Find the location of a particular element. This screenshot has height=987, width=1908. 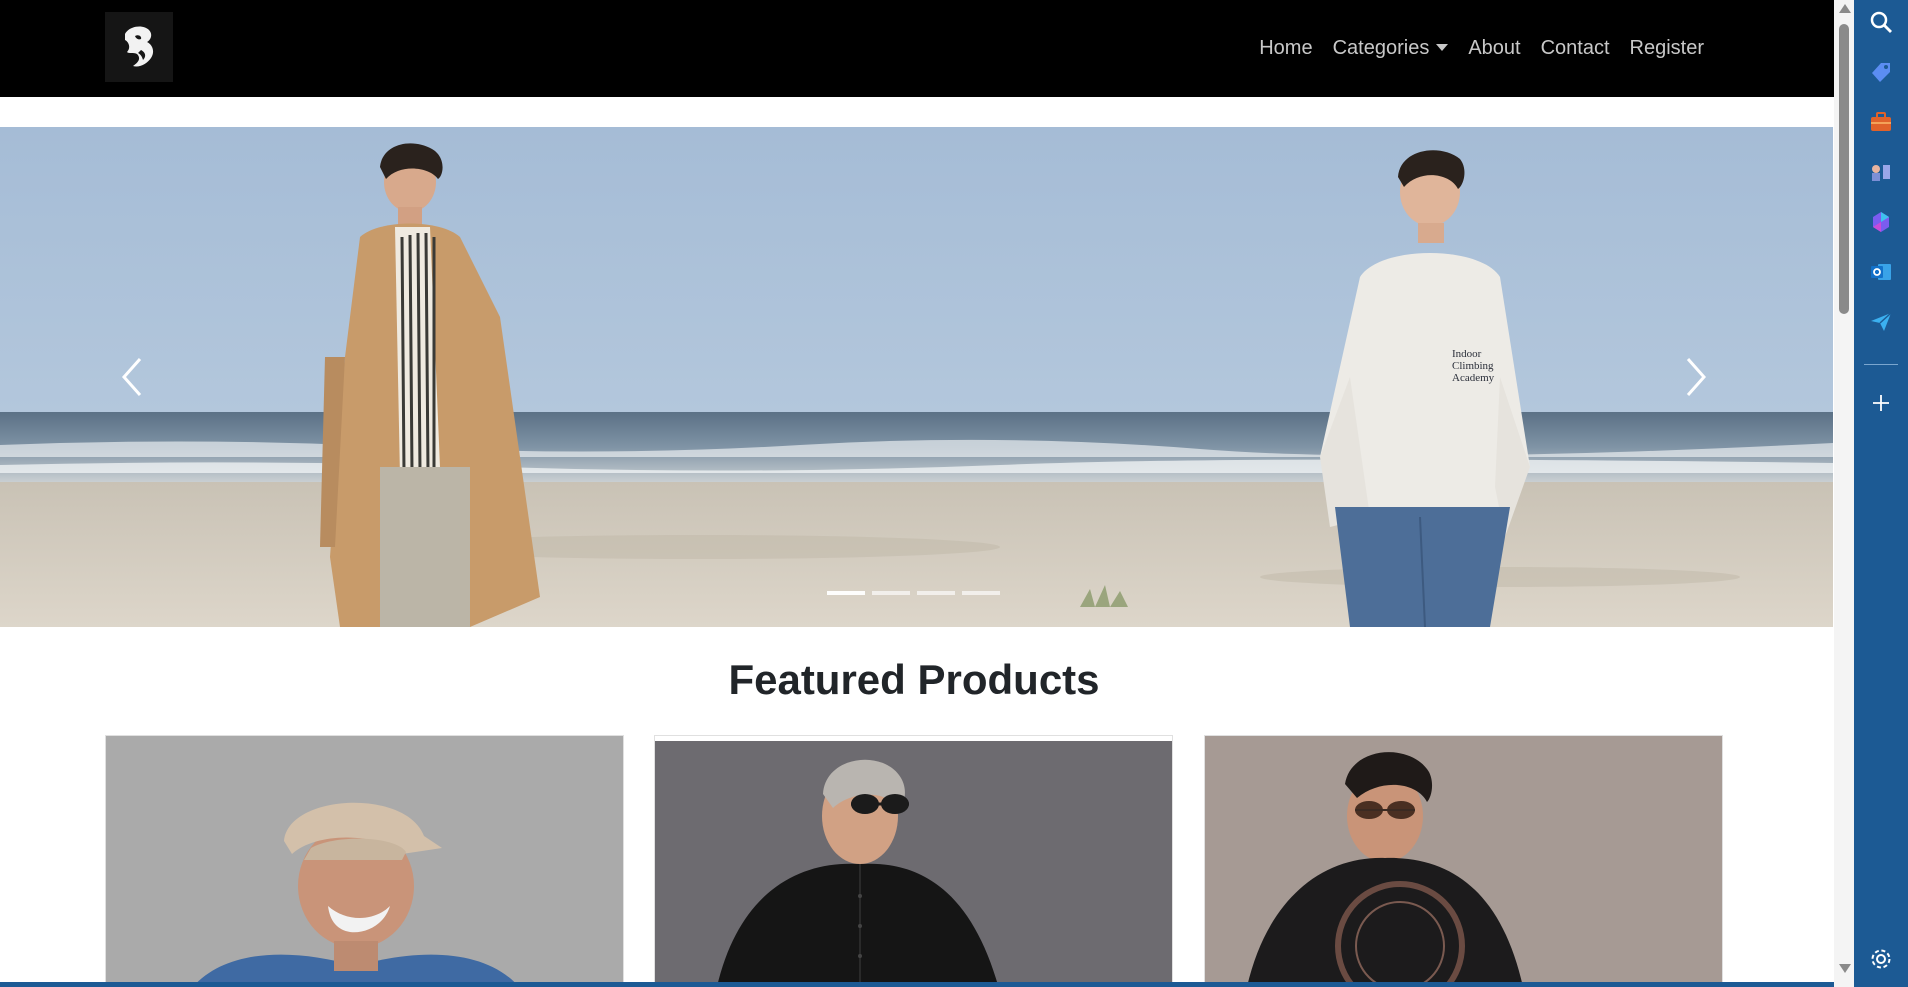

nav-categories-dropdown: Categories is located at coordinates (1391, 48).